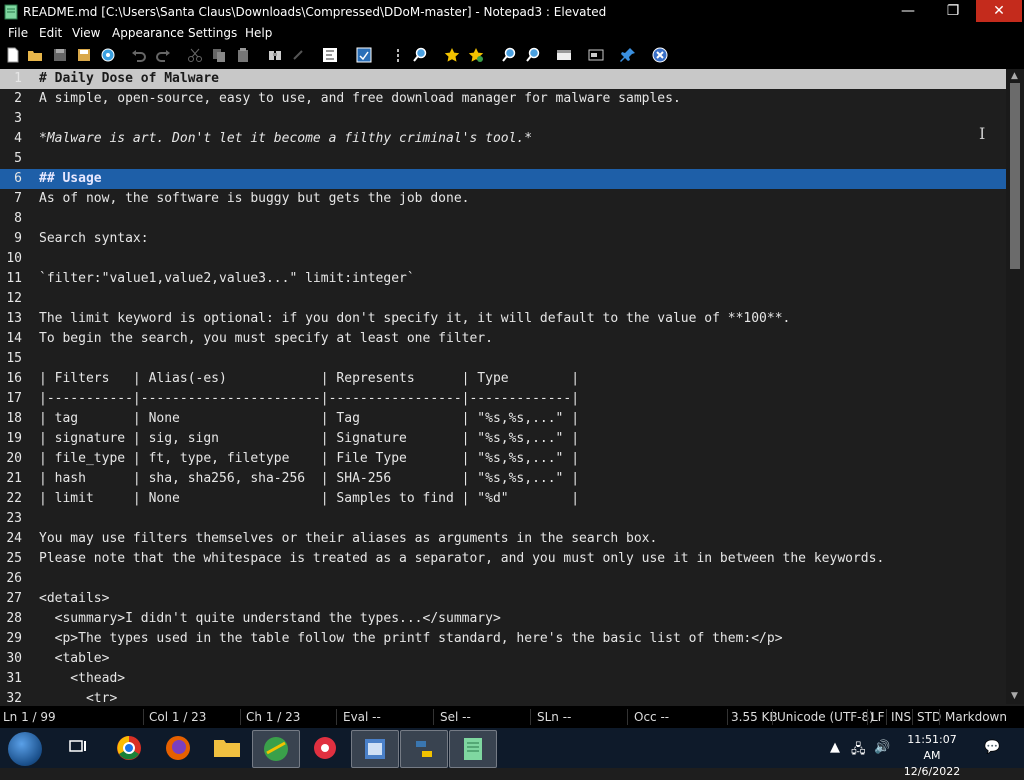 The width and height of the screenshot is (1024, 780). I want to click on exit-icon, so click(660, 55).